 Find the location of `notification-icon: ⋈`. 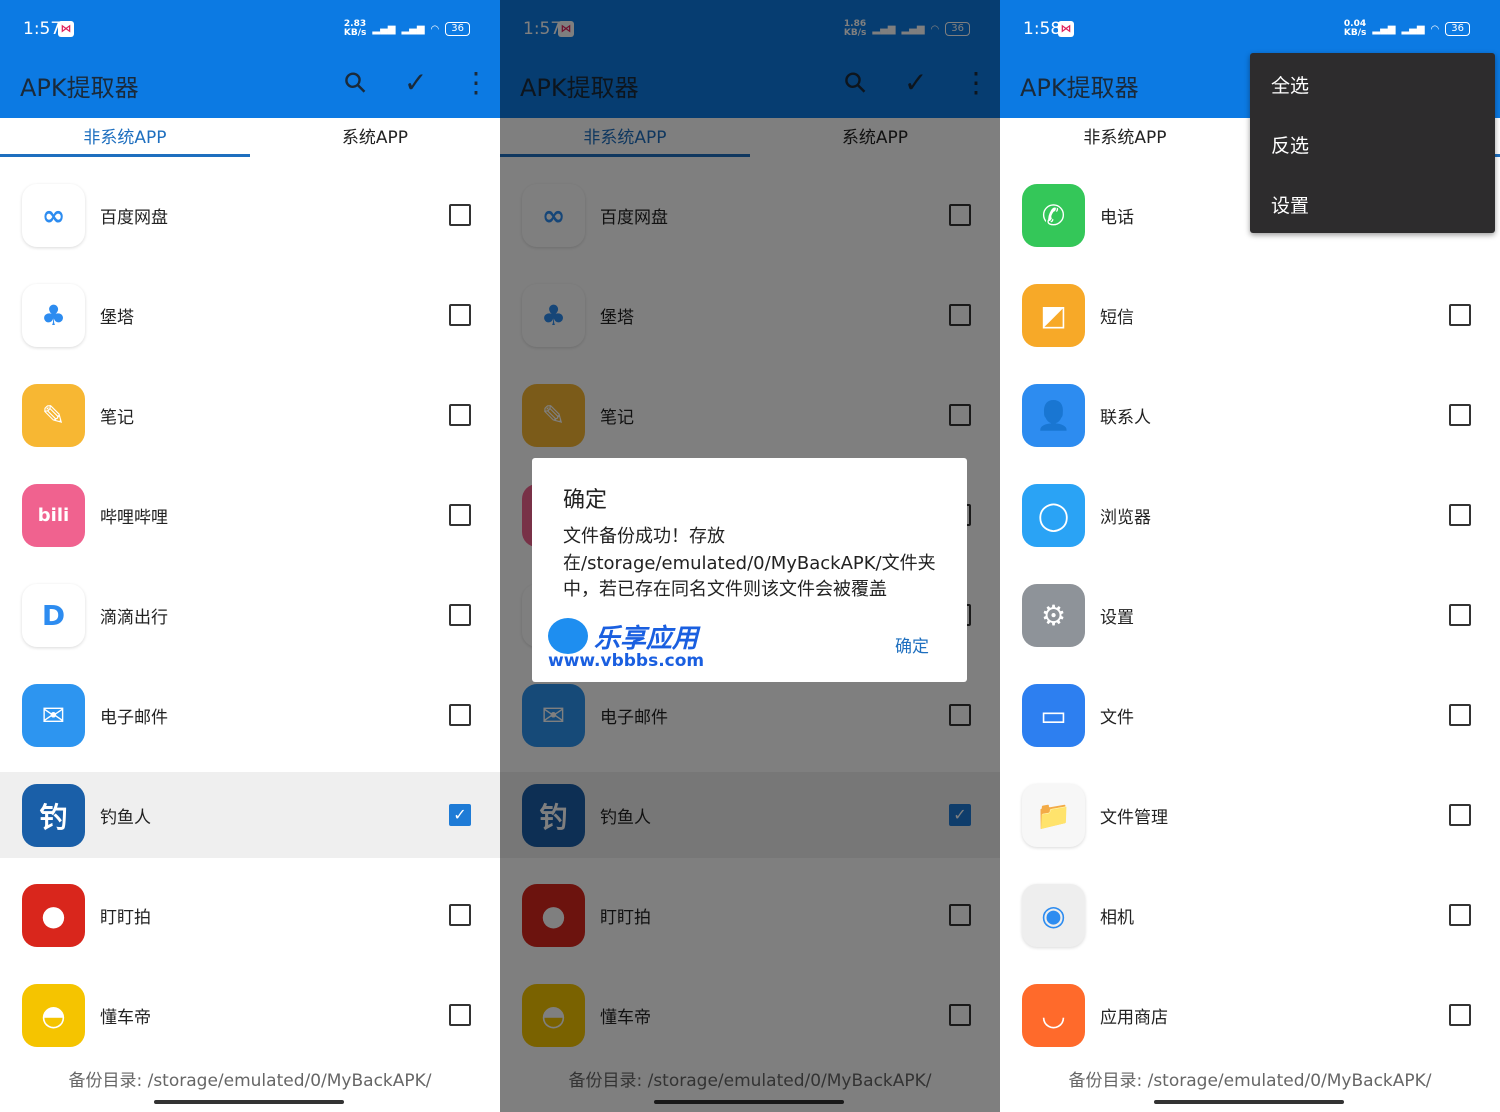

notification-icon: ⋈ is located at coordinates (1066, 29).